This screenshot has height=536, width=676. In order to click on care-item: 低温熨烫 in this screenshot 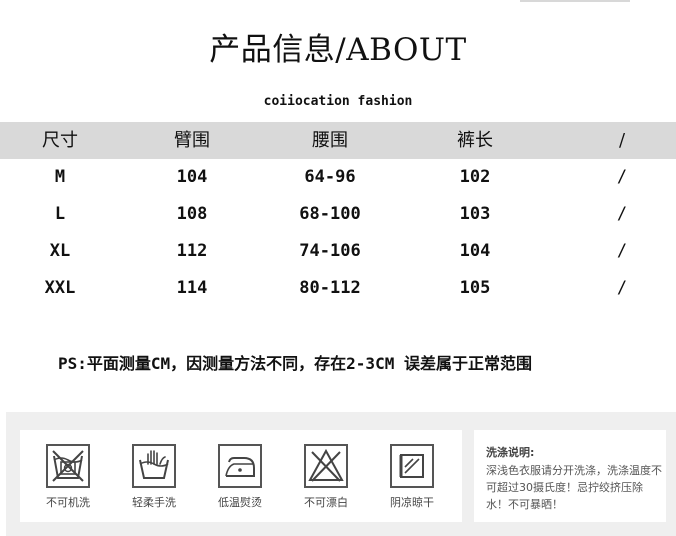, I will do `click(240, 477)`.